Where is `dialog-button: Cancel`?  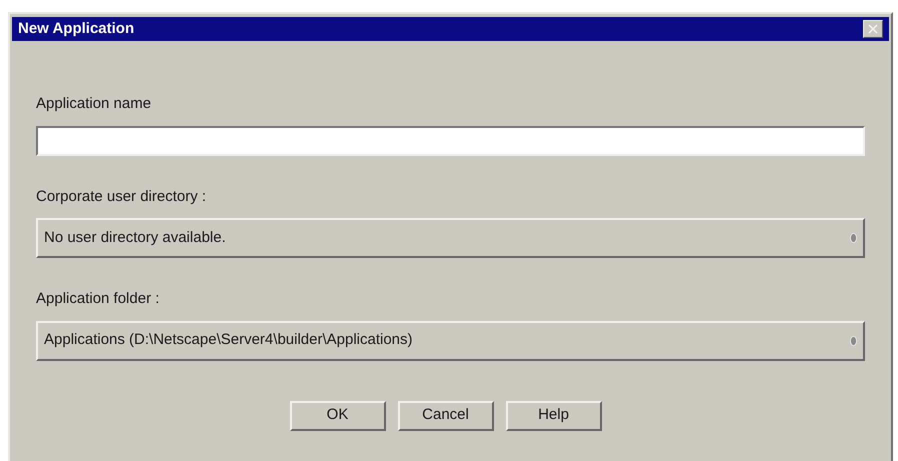 dialog-button: Cancel is located at coordinates (446, 415).